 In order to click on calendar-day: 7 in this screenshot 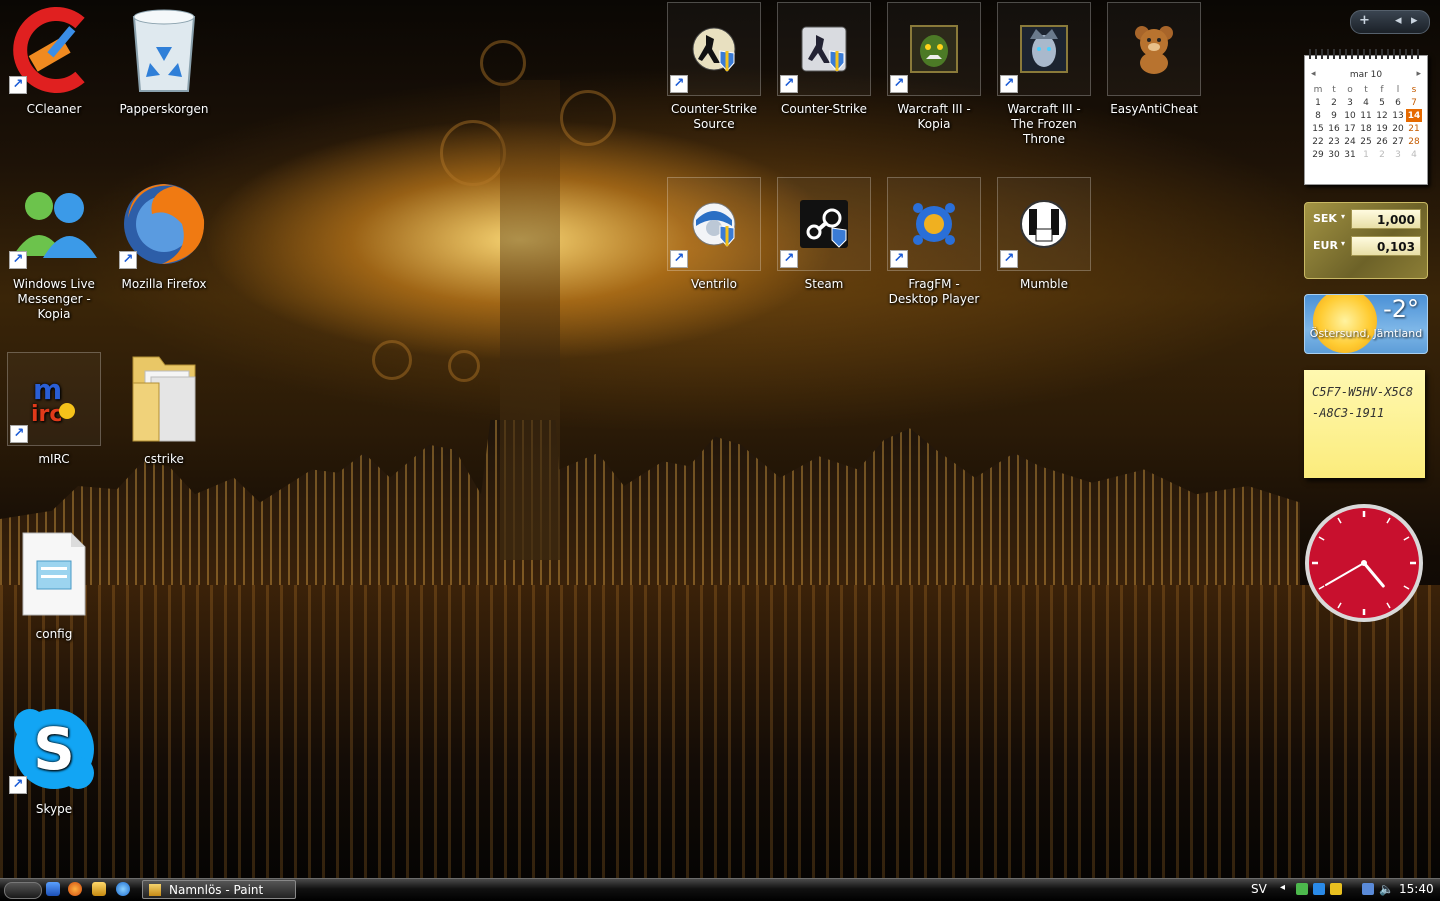, I will do `click(1414, 102)`.